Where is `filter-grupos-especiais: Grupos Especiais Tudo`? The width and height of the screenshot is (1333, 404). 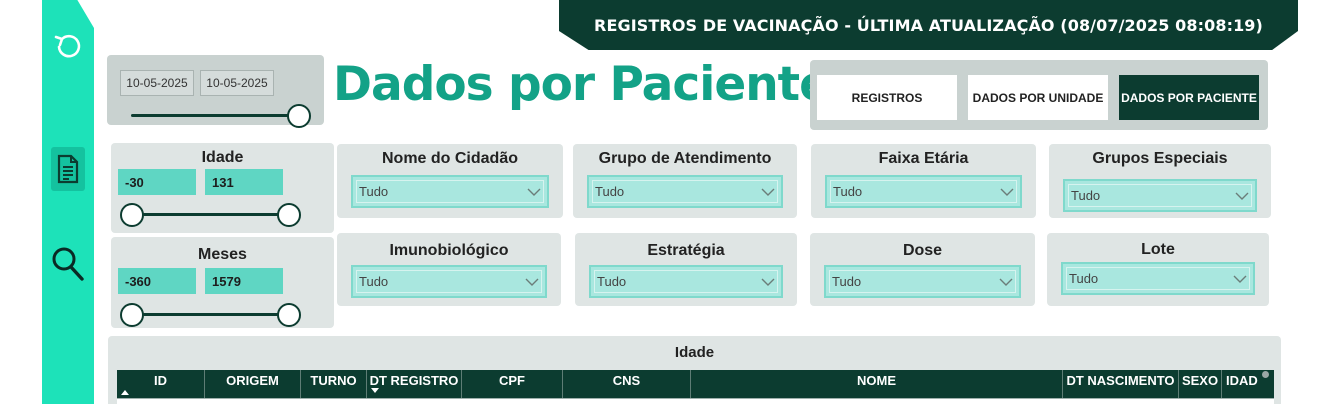
filter-grupos-especiais: Grupos Especiais Tudo is located at coordinates (1160, 181).